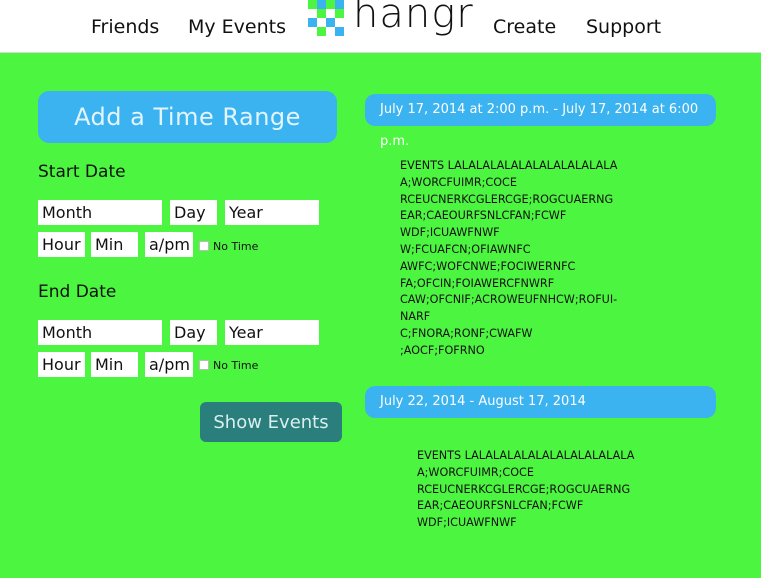 The image size is (761, 578). Describe the element at coordinates (169, 244) in the screenshot. I see `start-ampm-field: a/pm` at that location.